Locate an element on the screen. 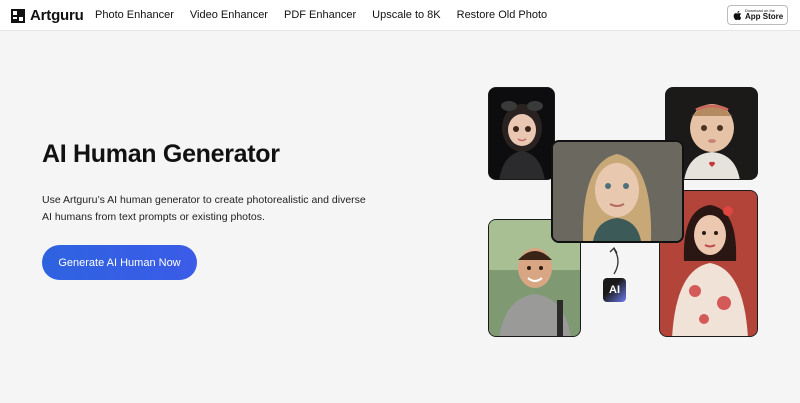 The image size is (800, 403). ai-badge: AI is located at coordinates (614, 290).